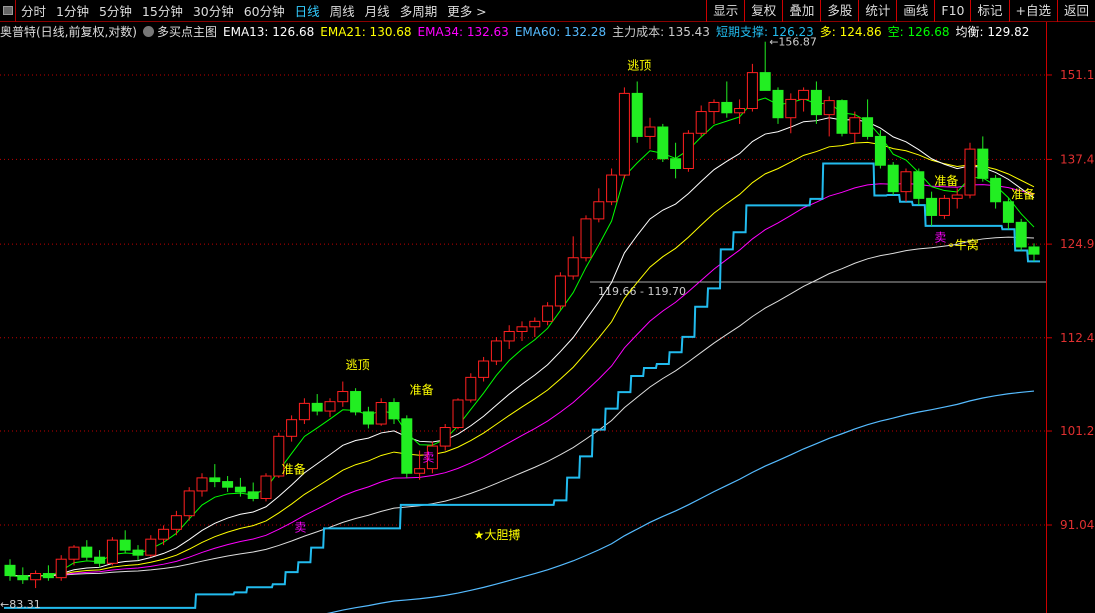 The image size is (1095, 613). What do you see at coordinates (1077, 244) in the screenshot?
I see `y-tick-label: 124.9` at bounding box center [1077, 244].